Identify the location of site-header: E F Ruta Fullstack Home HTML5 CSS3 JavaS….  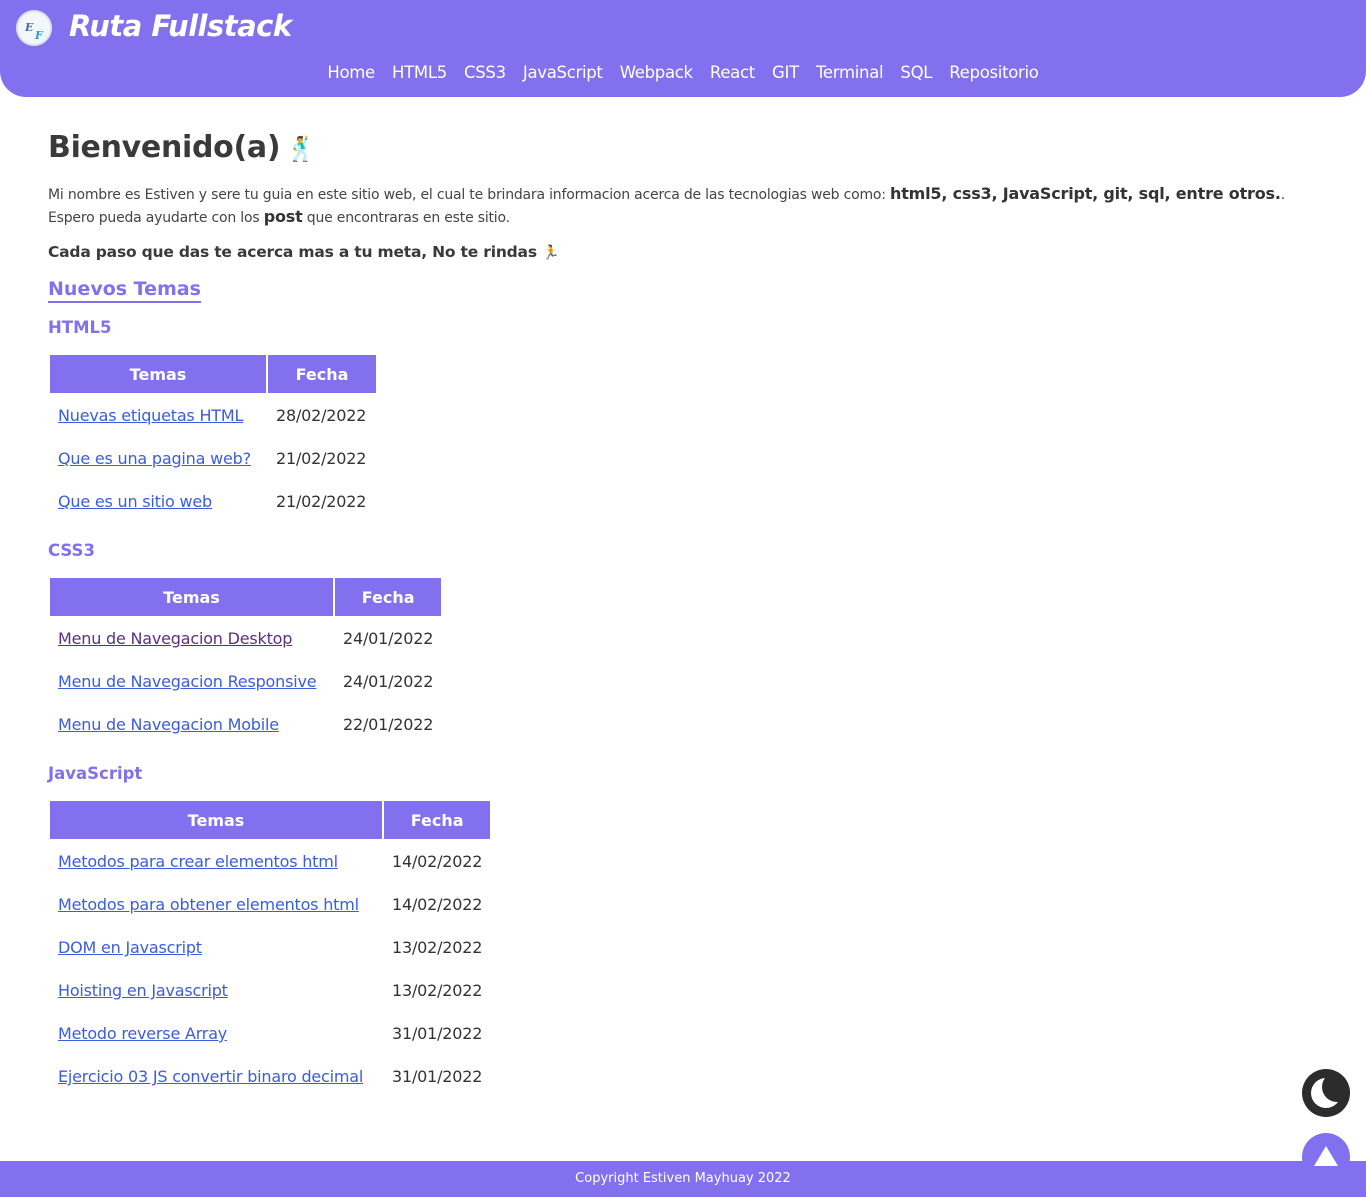
(683, 48).